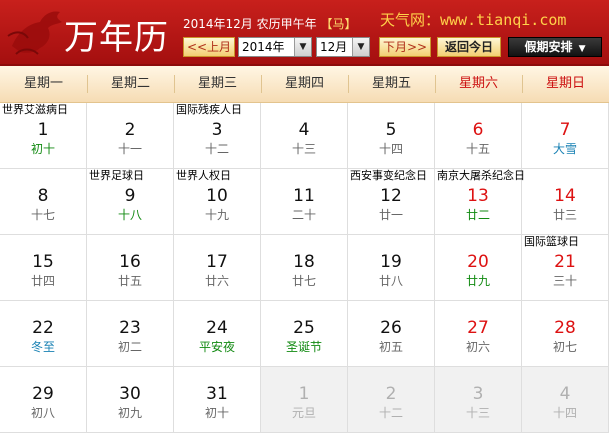 This screenshot has width=609, height=436. Describe the element at coordinates (565, 268) in the screenshot. I see `day-cell: 国际篮球日 21 三十` at that location.